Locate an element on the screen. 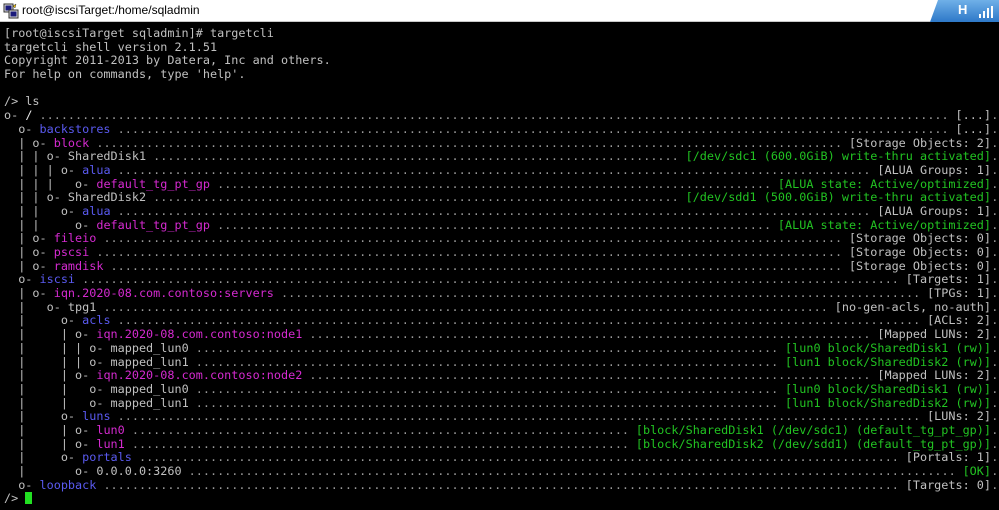  terminal-line: /> ls is located at coordinates (501, 102).